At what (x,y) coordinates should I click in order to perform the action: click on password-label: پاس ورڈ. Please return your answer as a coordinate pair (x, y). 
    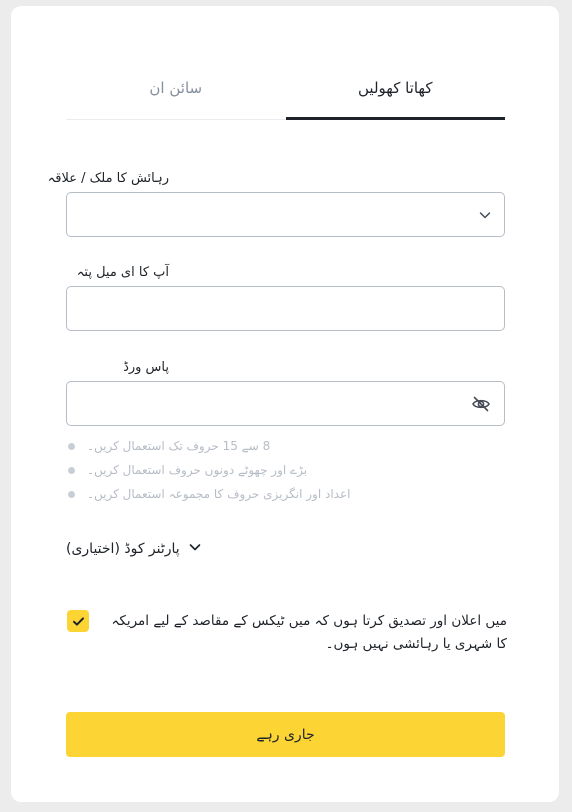
    Looking at the image, I should click on (146, 367).